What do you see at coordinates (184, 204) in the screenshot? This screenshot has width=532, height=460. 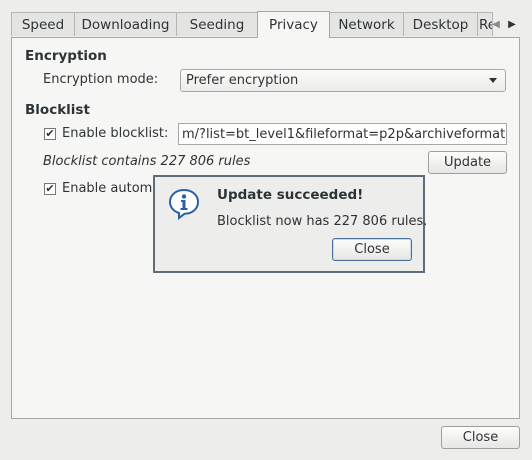 I see `info-icon` at bounding box center [184, 204].